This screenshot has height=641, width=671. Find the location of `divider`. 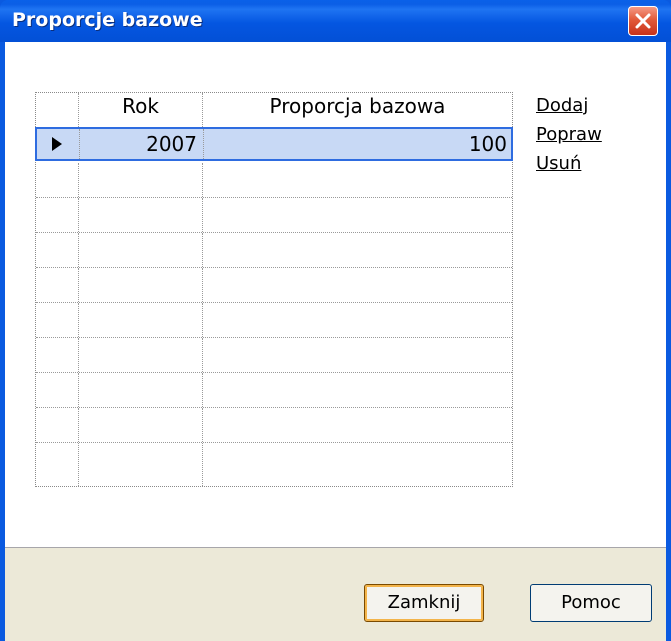

divider is located at coordinates (335, 547).